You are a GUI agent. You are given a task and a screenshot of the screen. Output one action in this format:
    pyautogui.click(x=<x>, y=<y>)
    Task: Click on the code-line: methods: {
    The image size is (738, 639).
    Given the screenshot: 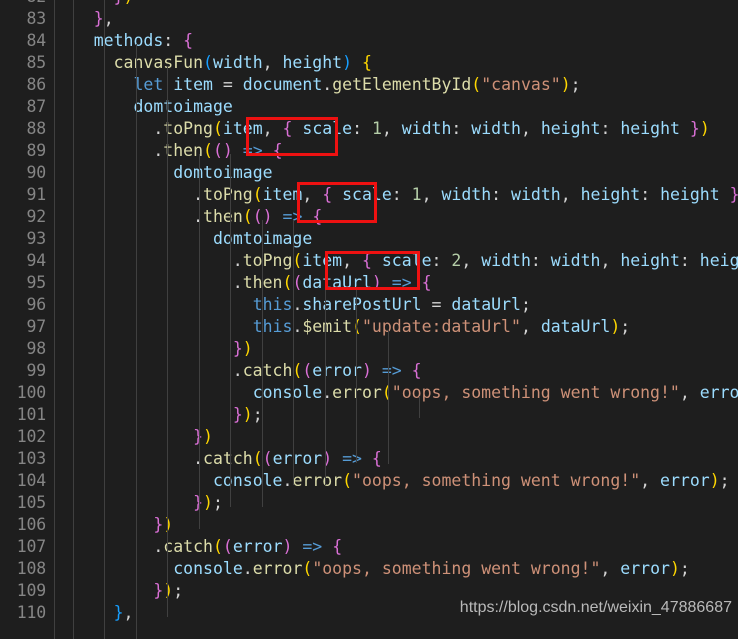 What is the action you would take?
    pyautogui.click(x=143, y=40)
    